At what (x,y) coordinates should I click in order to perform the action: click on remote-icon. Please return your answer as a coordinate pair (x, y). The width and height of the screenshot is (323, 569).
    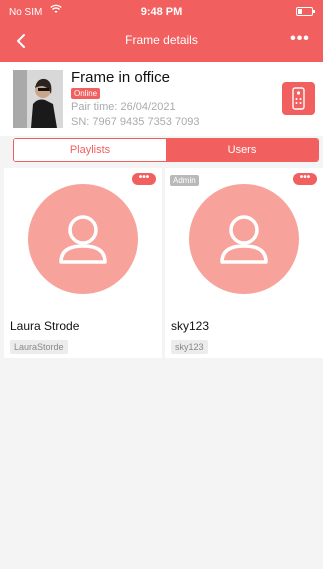
    Looking at the image, I should click on (298, 98).